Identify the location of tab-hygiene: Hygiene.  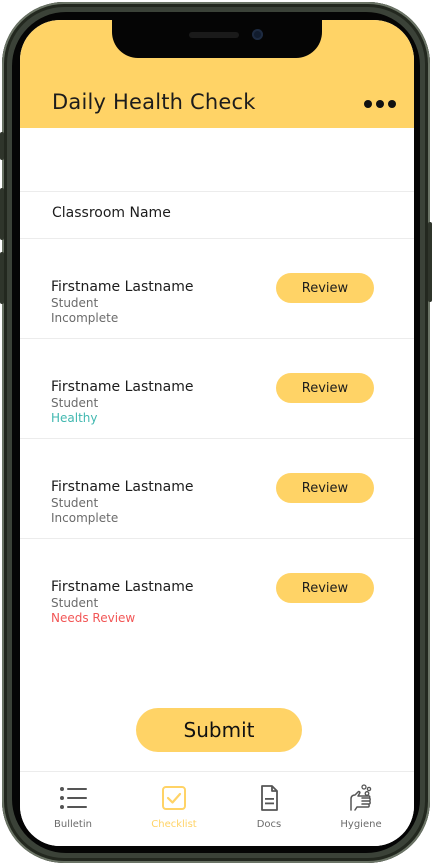
(361, 809).